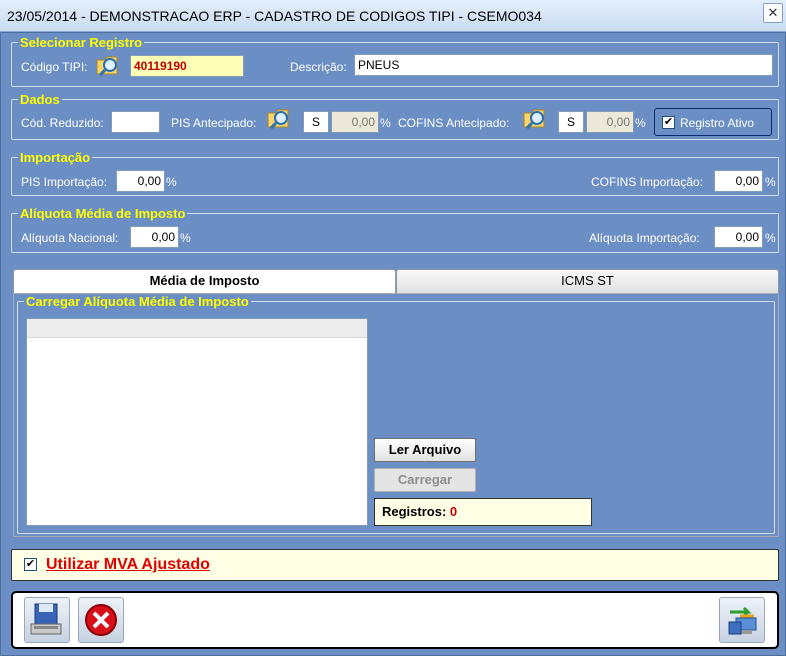 Image resolution: width=786 pixels, height=656 pixels. I want to click on cofins-antecipado-value: 0,00, so click(610, 122).